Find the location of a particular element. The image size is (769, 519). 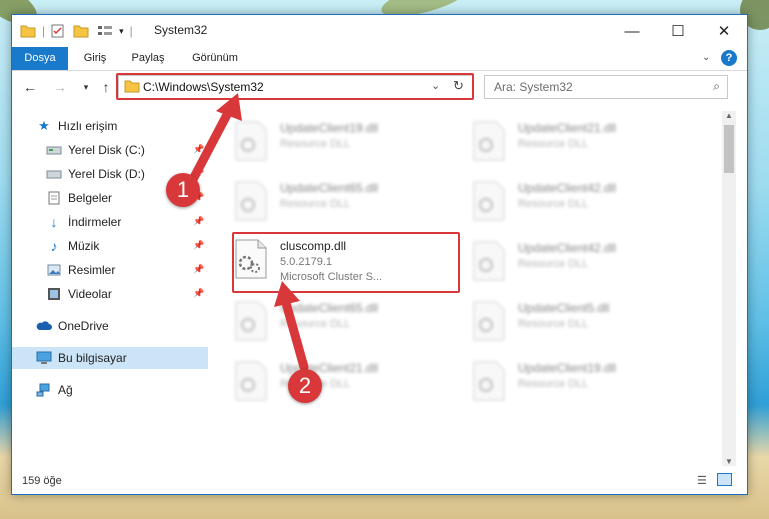

sidebar-item-this-pc: Bu bilgisayar is located at coordinates (110, 358).